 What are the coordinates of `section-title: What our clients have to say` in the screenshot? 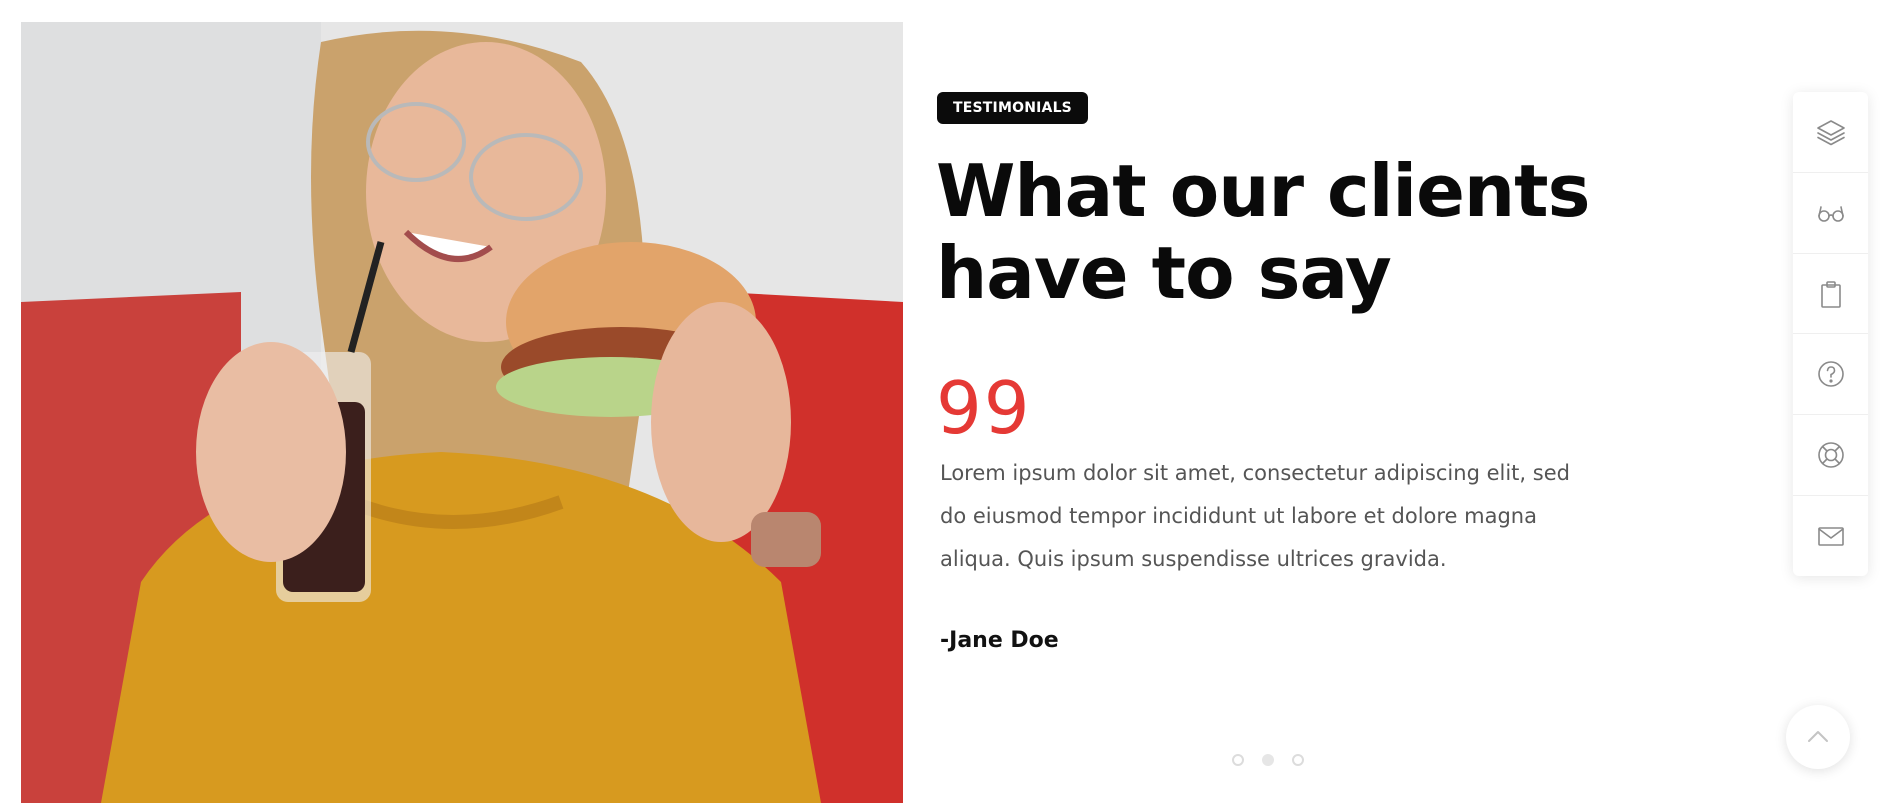 It's located at (1263, 232).